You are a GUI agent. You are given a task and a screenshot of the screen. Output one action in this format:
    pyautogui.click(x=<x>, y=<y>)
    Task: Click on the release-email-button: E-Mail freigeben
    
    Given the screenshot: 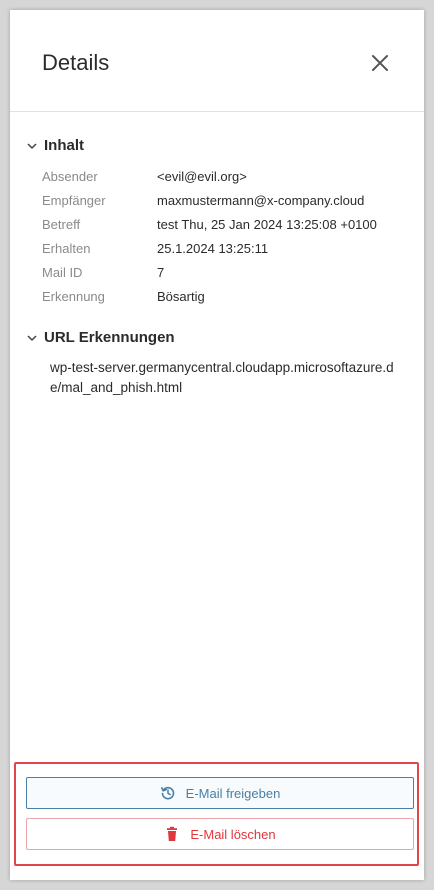 What is the action you would take?
    pyautogui.click(x=220, y=793)
    